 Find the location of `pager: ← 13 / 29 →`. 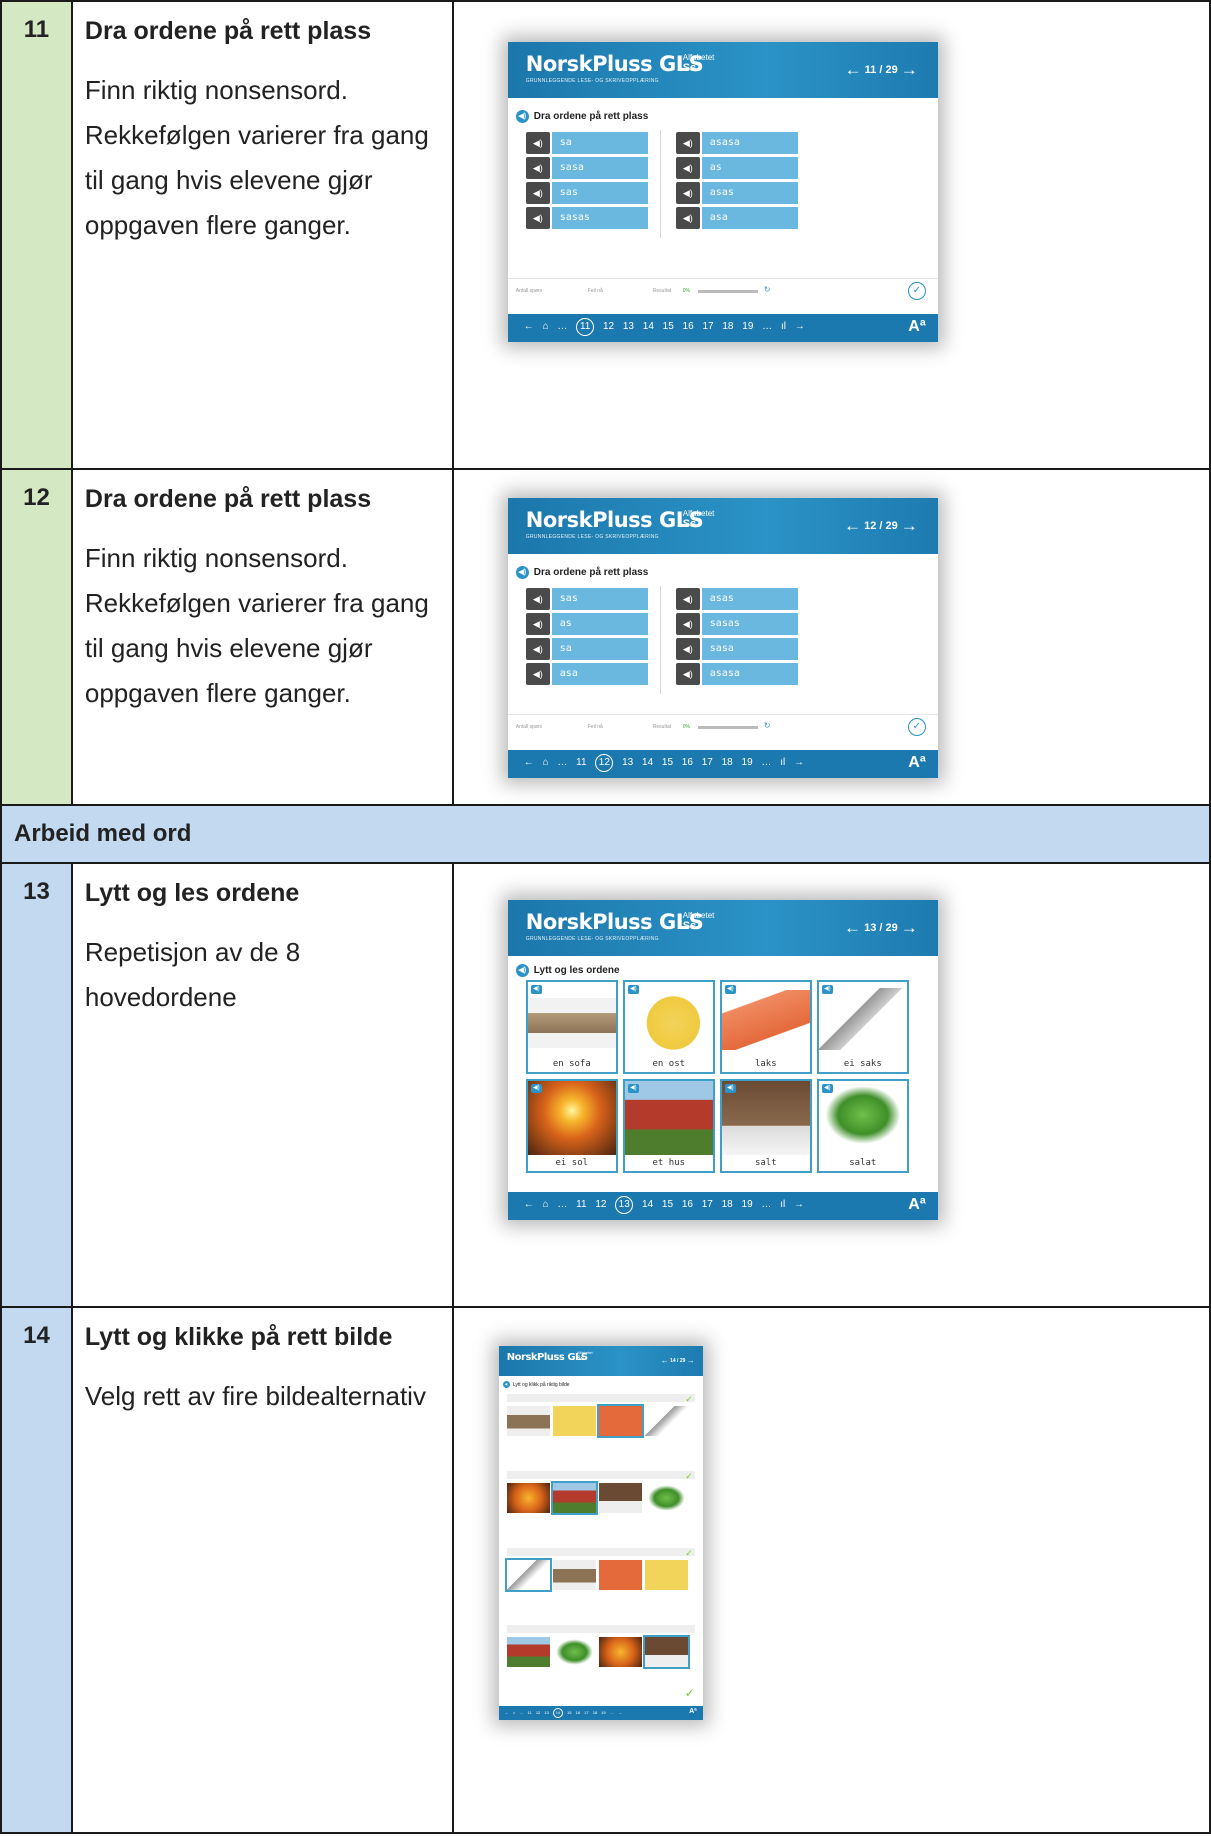

pager: ← 13 / 29 → is located at coordinates (881, 928).